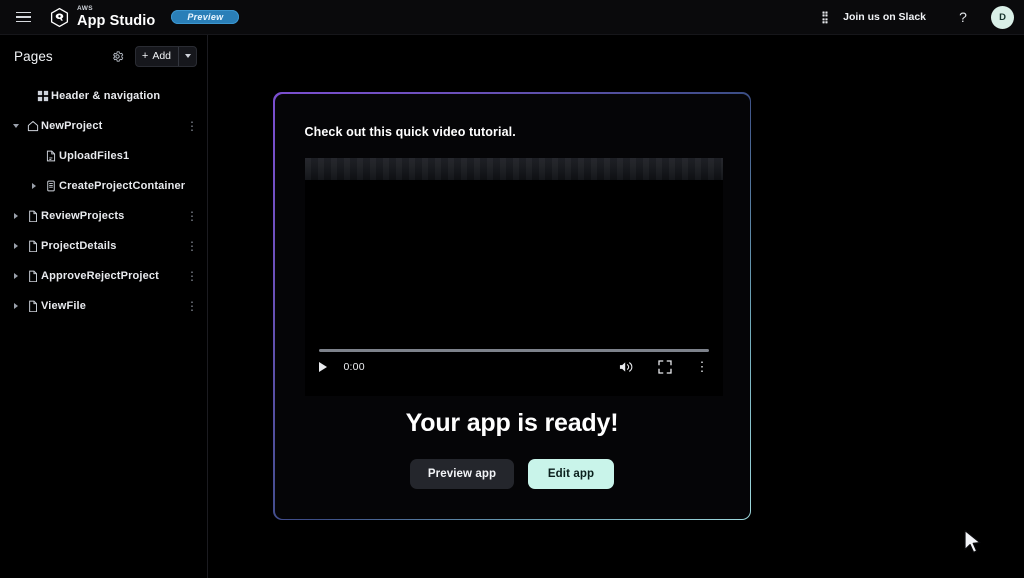 The height and width of the screenshot is (578, 1024). I want to click on dialog-title: Check out this quick video tutorial., so click(410, 131).